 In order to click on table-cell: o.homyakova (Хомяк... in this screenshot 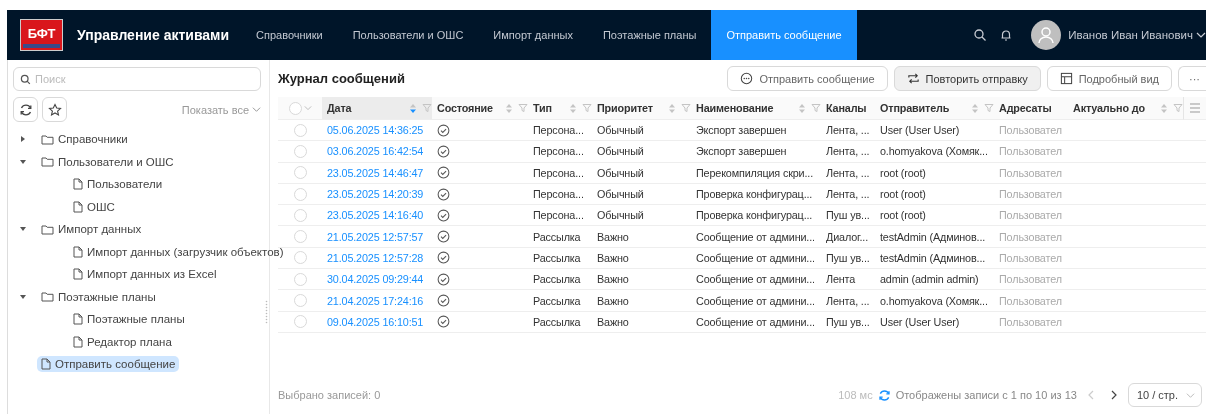, I will do `click(934, 300)`.